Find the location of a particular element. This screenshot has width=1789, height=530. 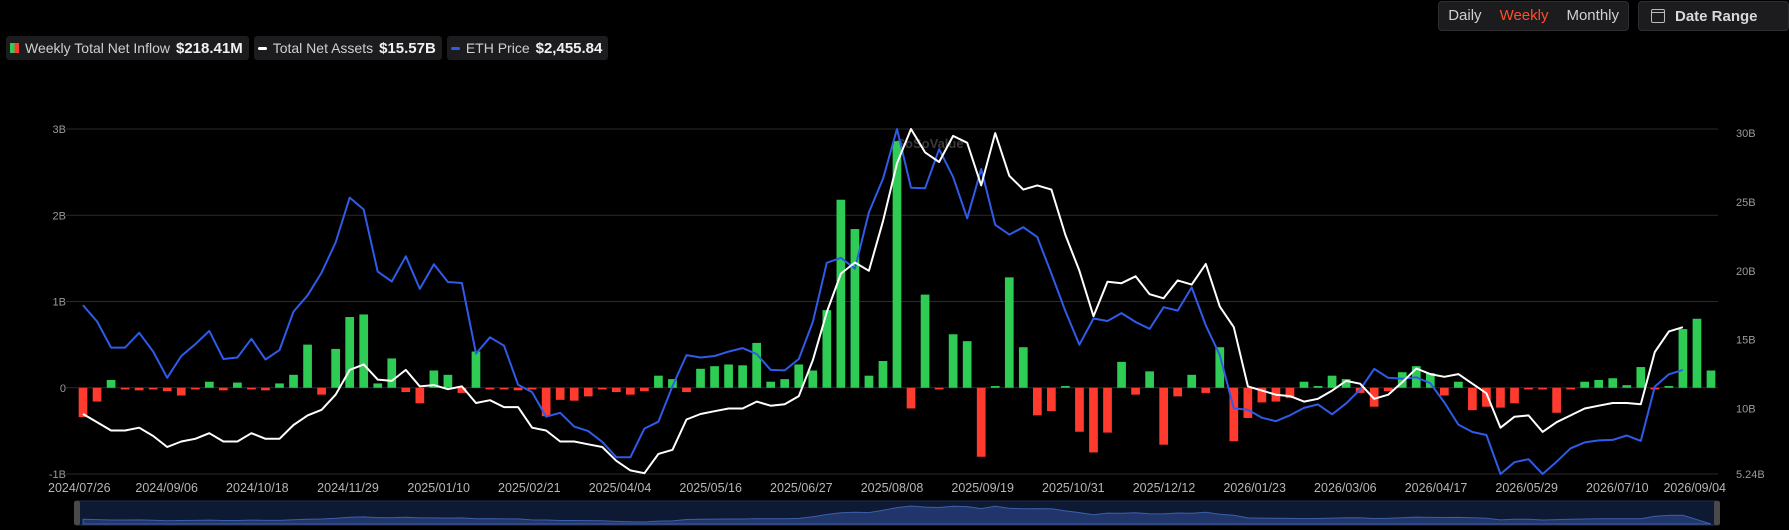

x-tick-label: 2026/04/17 is located at coordinates (1436, 488).